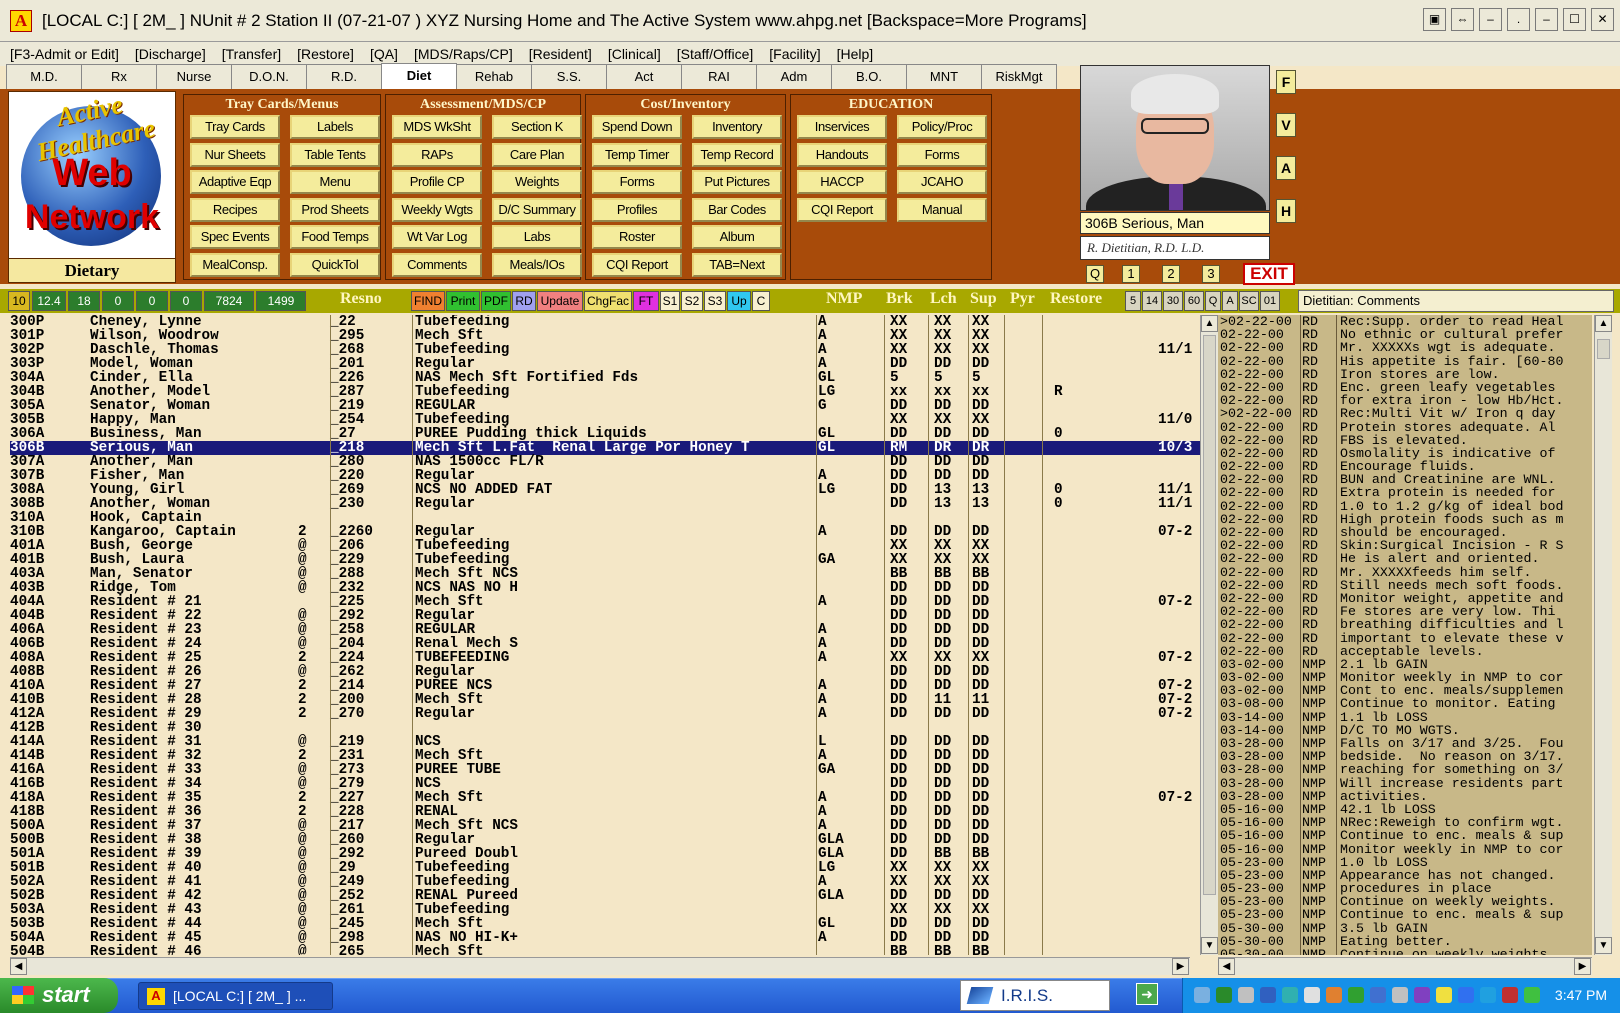 The height and width of the screenshot is (1013, 1620). What do you see at coordinates (605, 812) in the screenshot?
I see `table-row: 418B Resident # 36 2 _228 RENAL A DD DD DD` at bounding box center [605, 812].